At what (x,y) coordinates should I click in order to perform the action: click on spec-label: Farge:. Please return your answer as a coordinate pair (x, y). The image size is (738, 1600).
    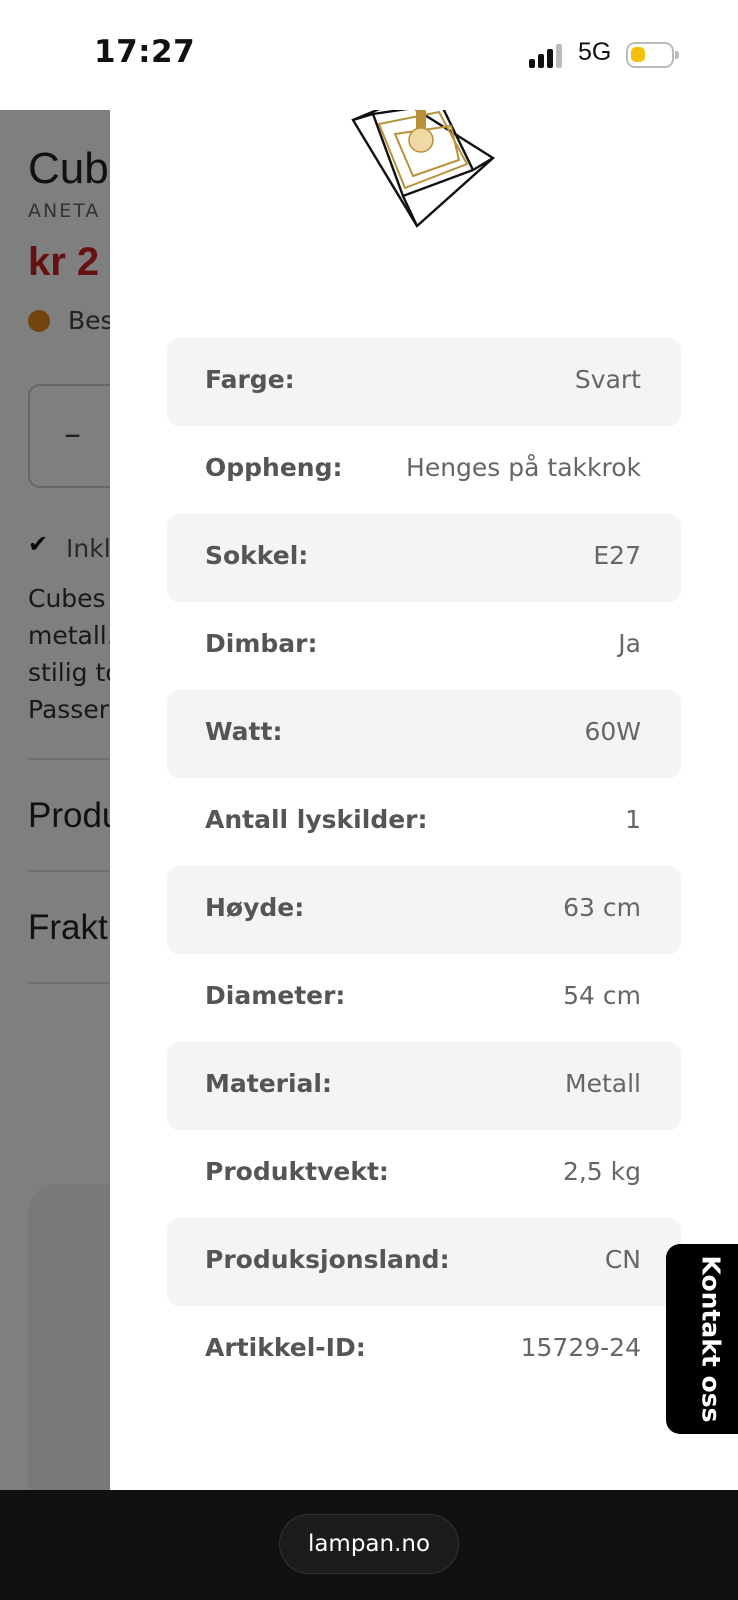
    Looking at the image, I should click on (250, 379).